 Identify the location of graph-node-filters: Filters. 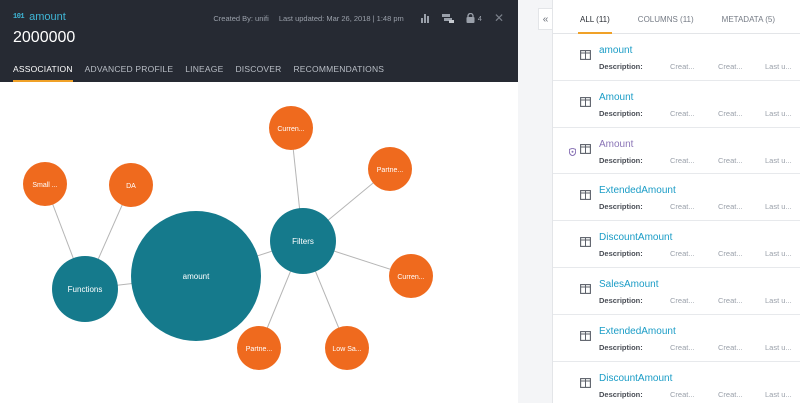
(303, 241).